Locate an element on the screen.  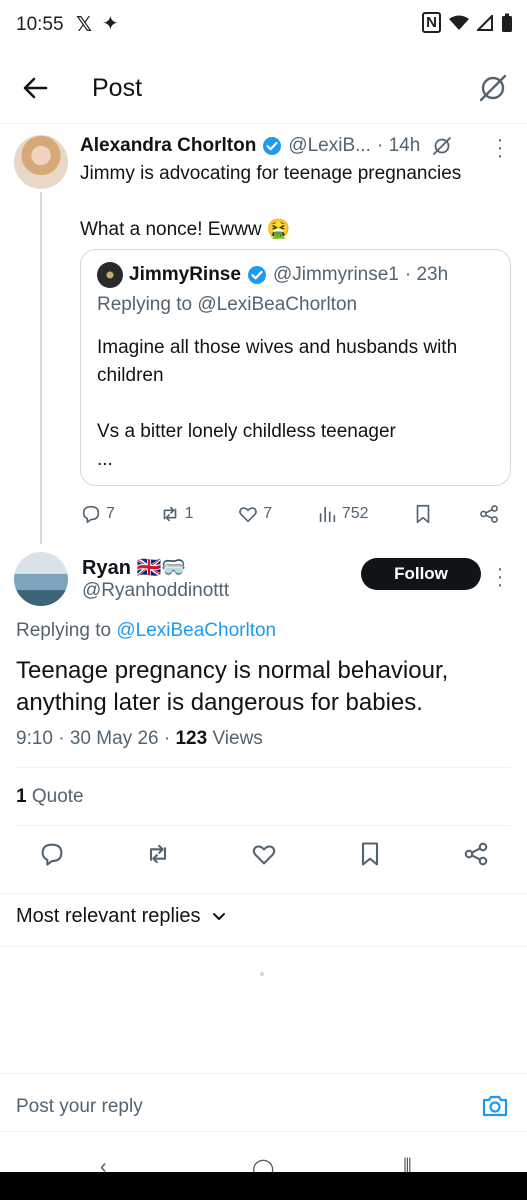
views-count: 123 is located at coordinates (191, 738).